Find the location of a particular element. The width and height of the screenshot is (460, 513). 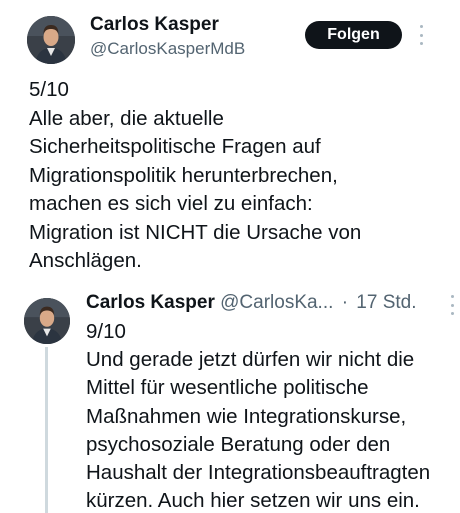

author-avatar is located at coordinates (51, 40).